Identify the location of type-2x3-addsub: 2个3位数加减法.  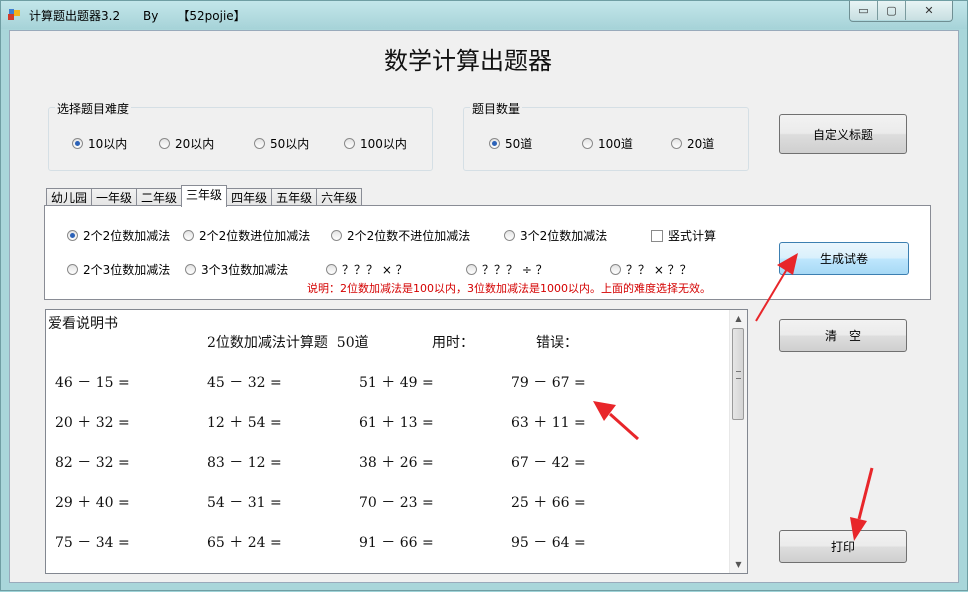
(118, 269).